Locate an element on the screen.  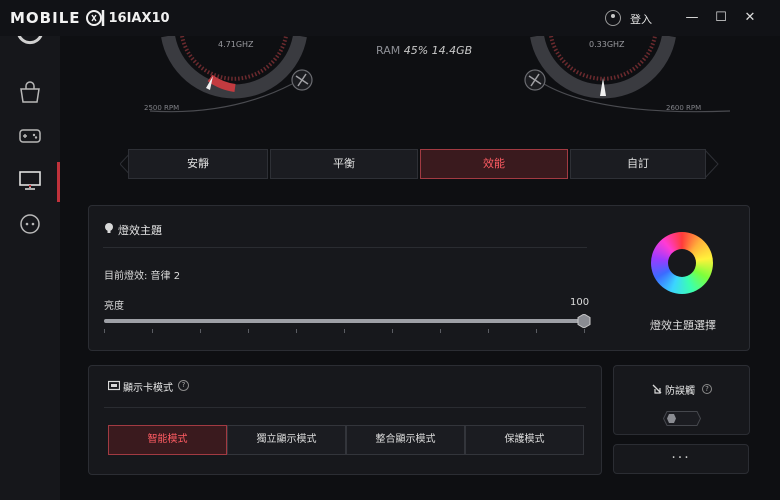
ram-value: 45% 14.4GB is located at coordinates (438, 50).